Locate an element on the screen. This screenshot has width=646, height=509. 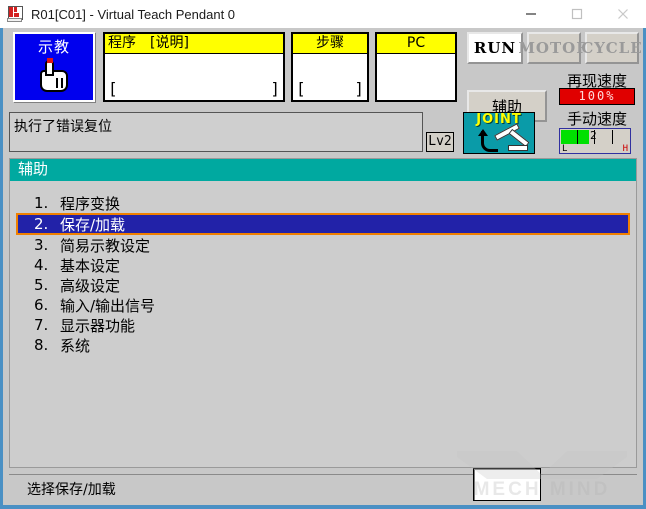
play-speed-value: 100% is located at coordinates (597, 96).